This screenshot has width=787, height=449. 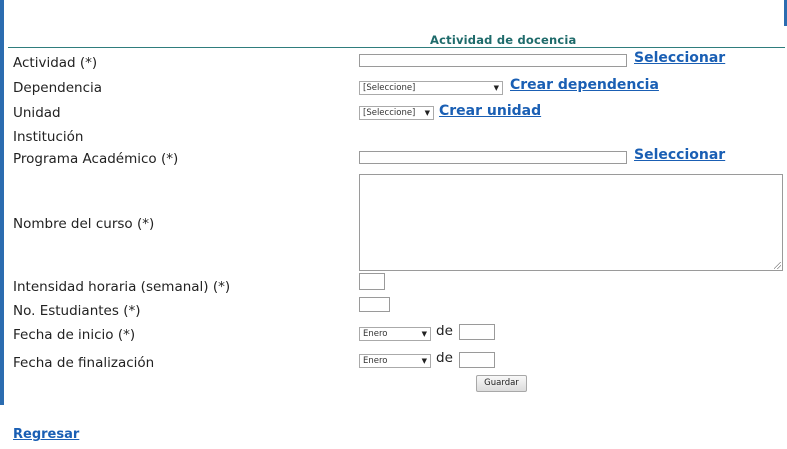 What do you see at coordinates (375, 334) in the screenshot?
I see `mes-inicio-selected-value: Enero` at bounding box center [375, 334].